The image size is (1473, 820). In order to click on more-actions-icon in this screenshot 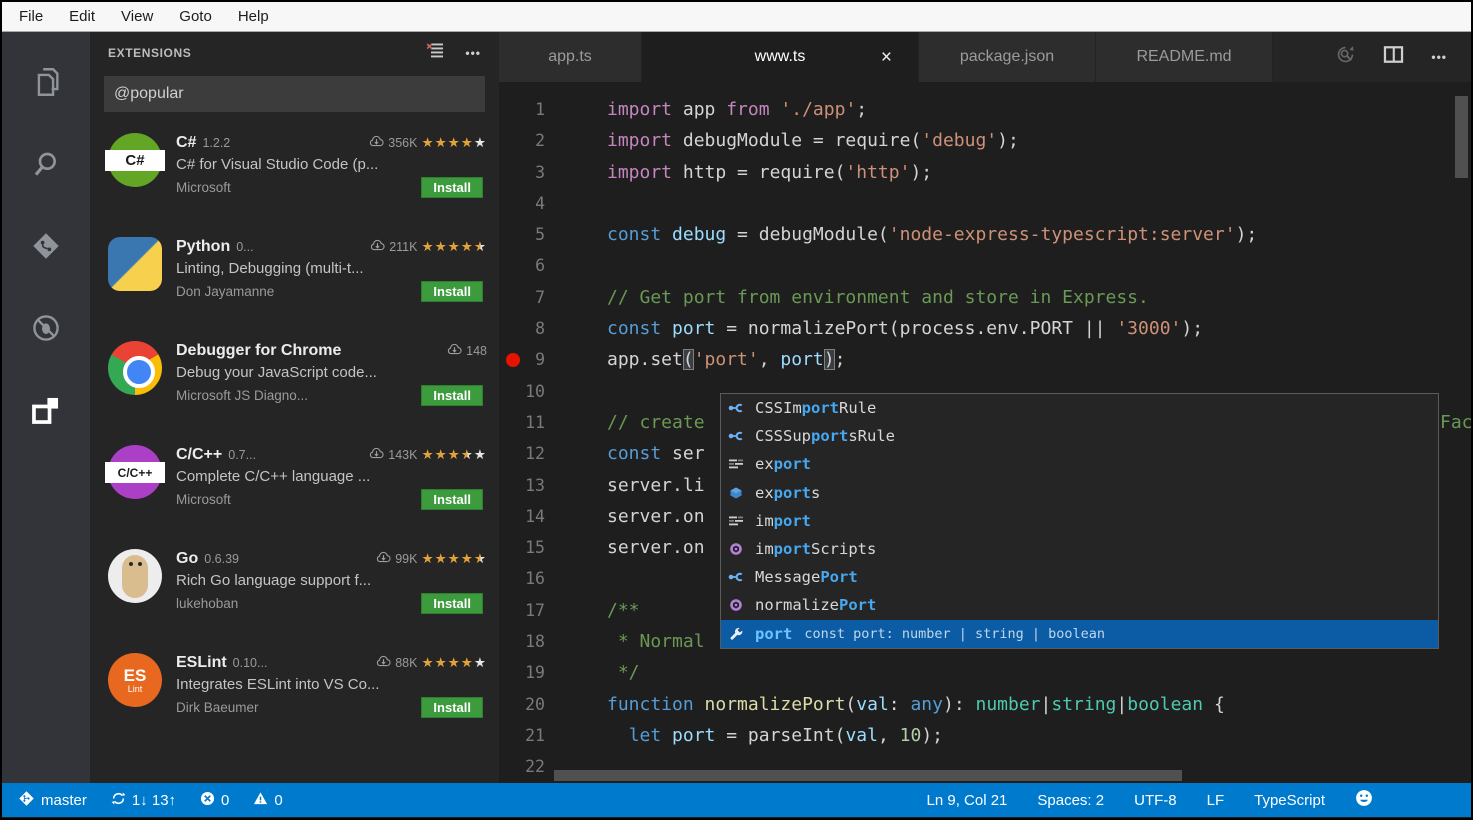, I will do `click(473, 53)`.